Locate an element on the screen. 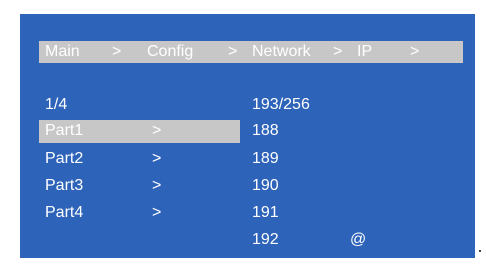 This screenshot has width=486, height=270. list-item-label: Part1 is located at coordinates (64, 130).